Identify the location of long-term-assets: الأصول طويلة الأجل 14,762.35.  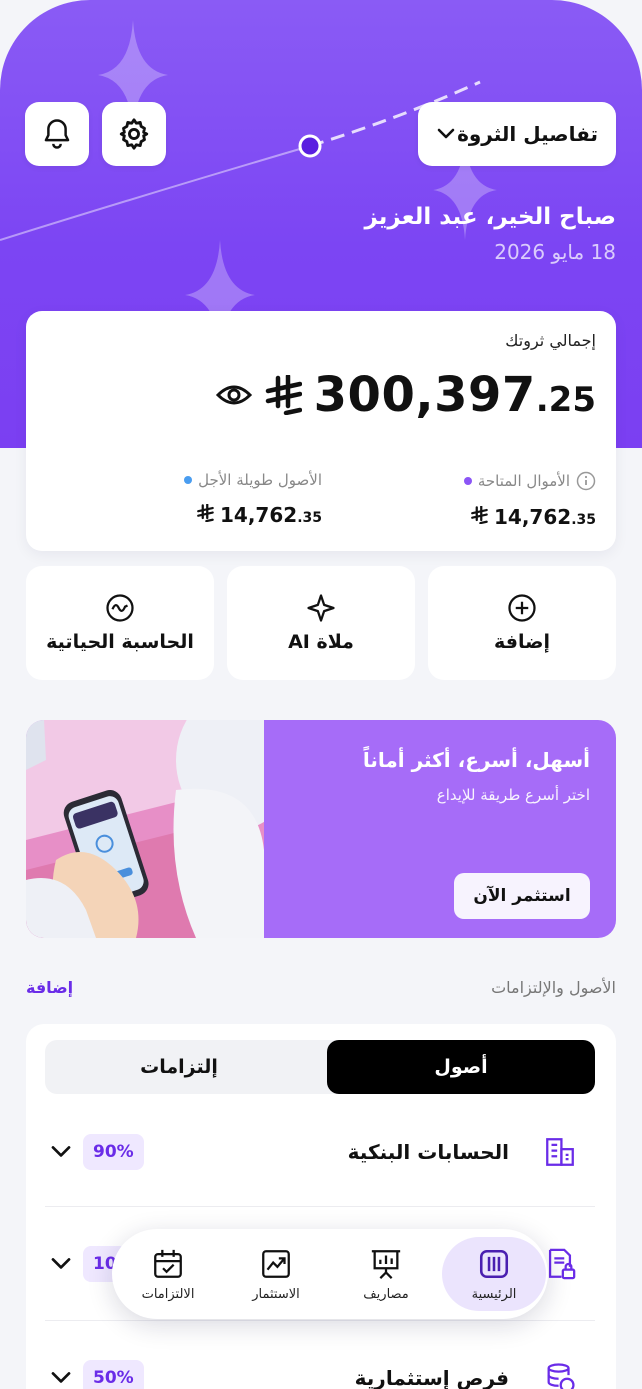
(253, 499).